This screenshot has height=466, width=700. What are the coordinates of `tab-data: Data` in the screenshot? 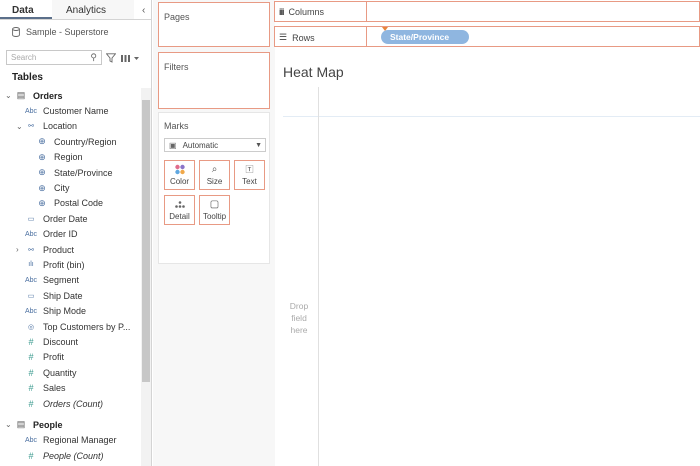 It's located at (26, 9).